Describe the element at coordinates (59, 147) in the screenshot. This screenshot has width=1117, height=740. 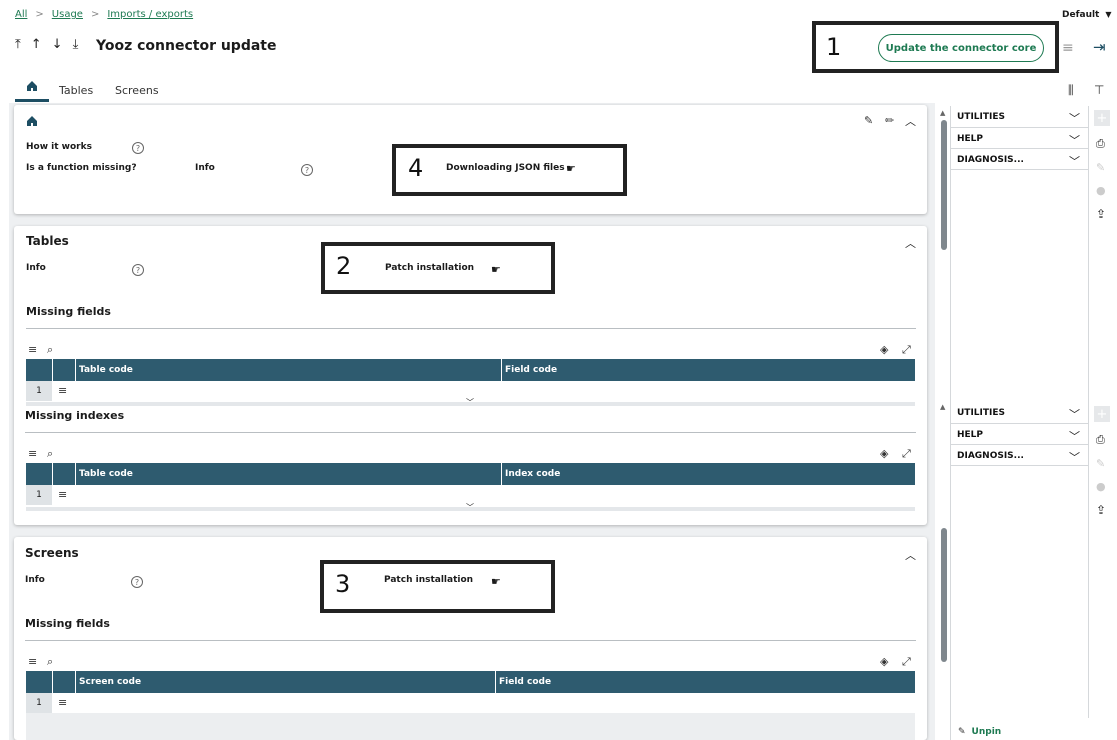
I see `how-it-works-label: How it works` at that location.